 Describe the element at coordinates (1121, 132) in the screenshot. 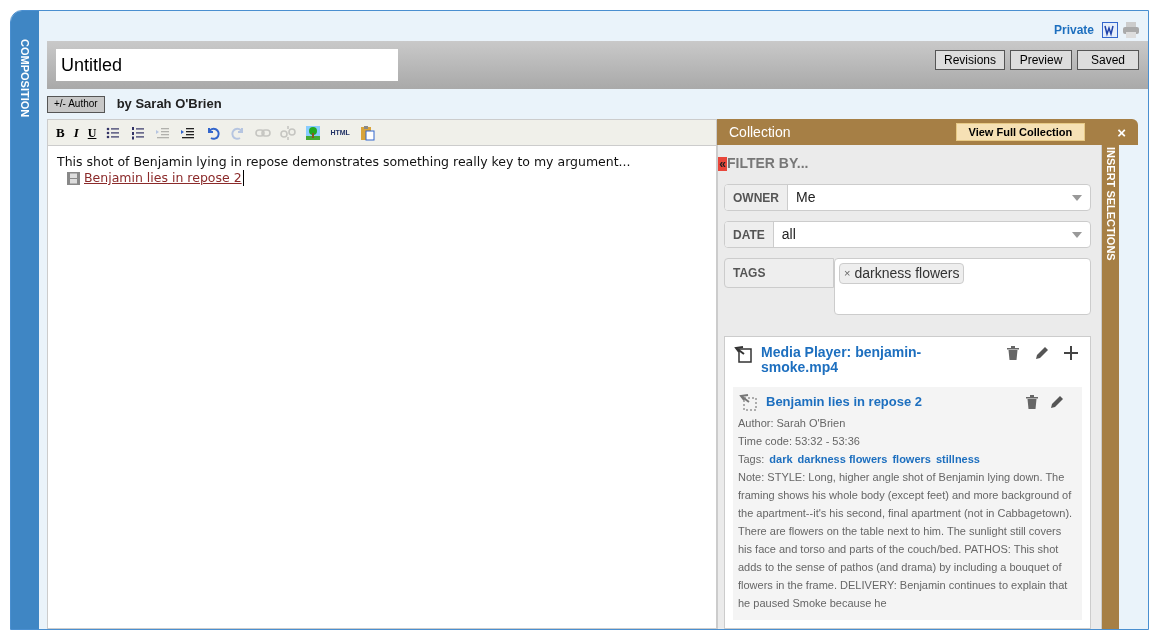

I see `close-button: ×` at that location.